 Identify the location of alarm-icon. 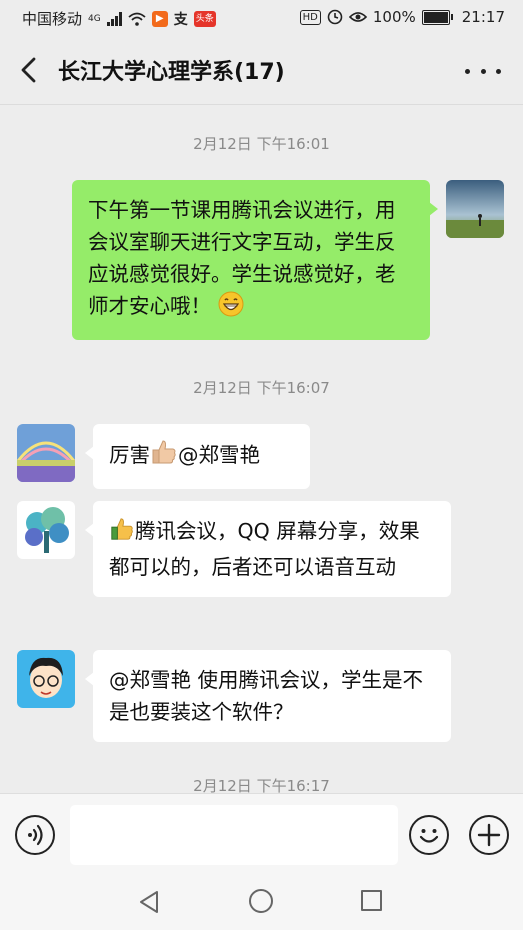
(335, 17).